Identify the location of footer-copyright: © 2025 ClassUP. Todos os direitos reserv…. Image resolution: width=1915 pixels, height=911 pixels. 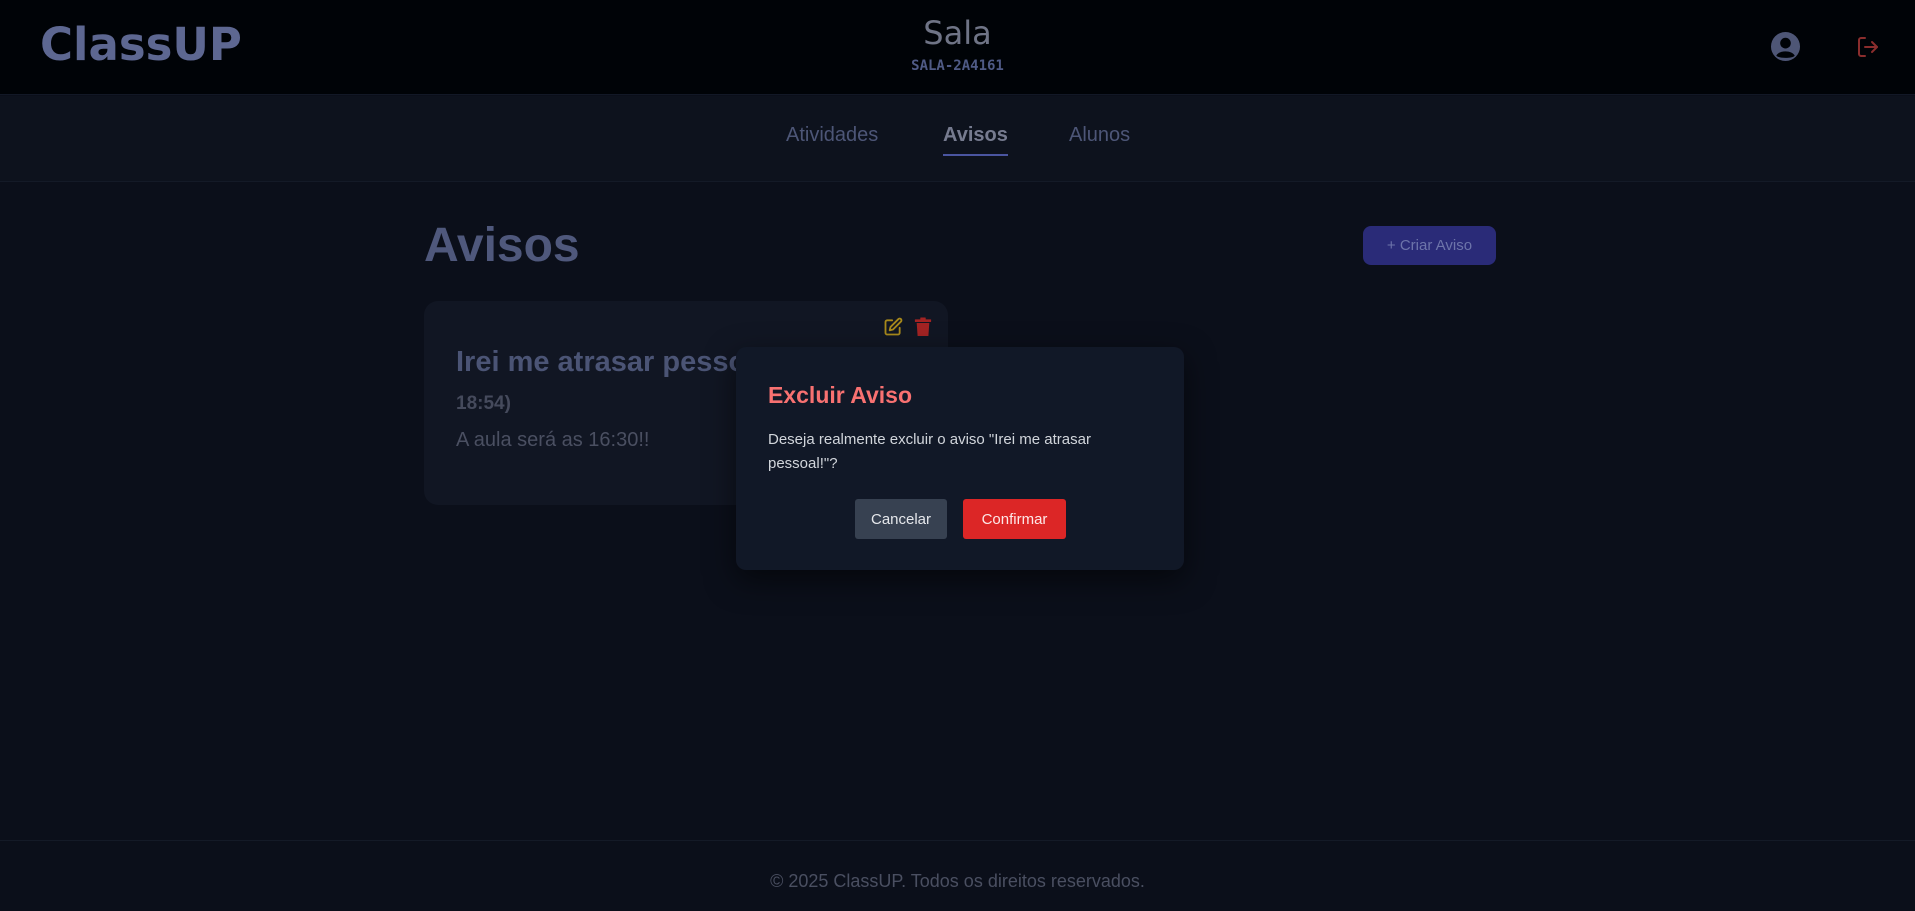
(957, 881).